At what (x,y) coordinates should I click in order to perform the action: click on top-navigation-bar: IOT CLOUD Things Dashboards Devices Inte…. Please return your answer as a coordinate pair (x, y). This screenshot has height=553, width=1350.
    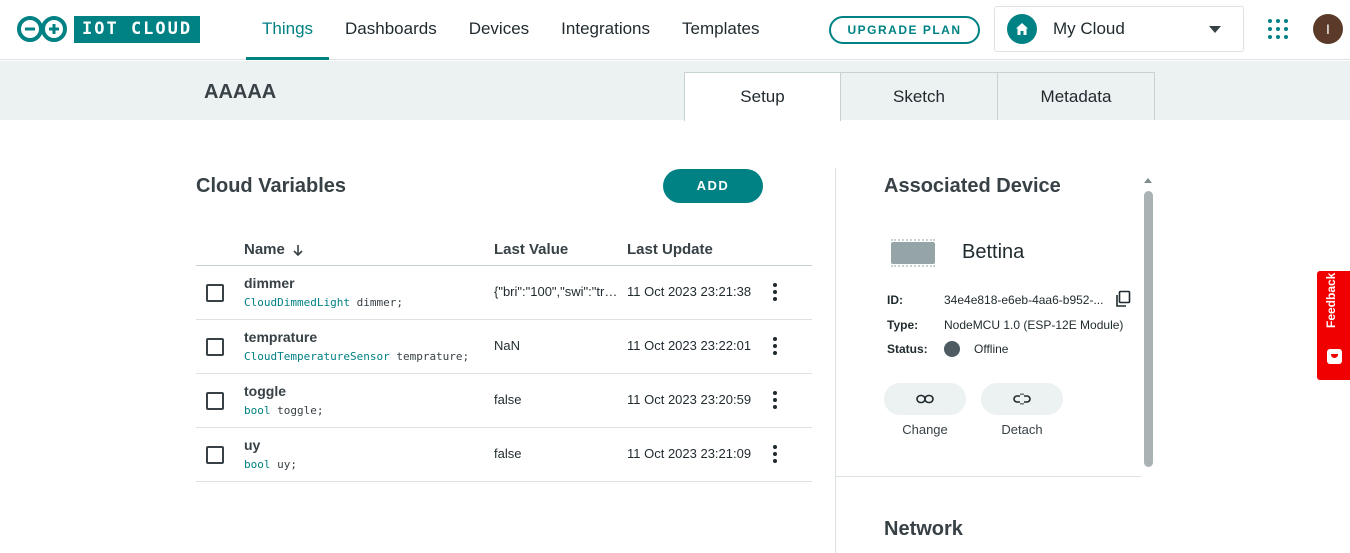
    Looking at the image, I should click on (675, 30).